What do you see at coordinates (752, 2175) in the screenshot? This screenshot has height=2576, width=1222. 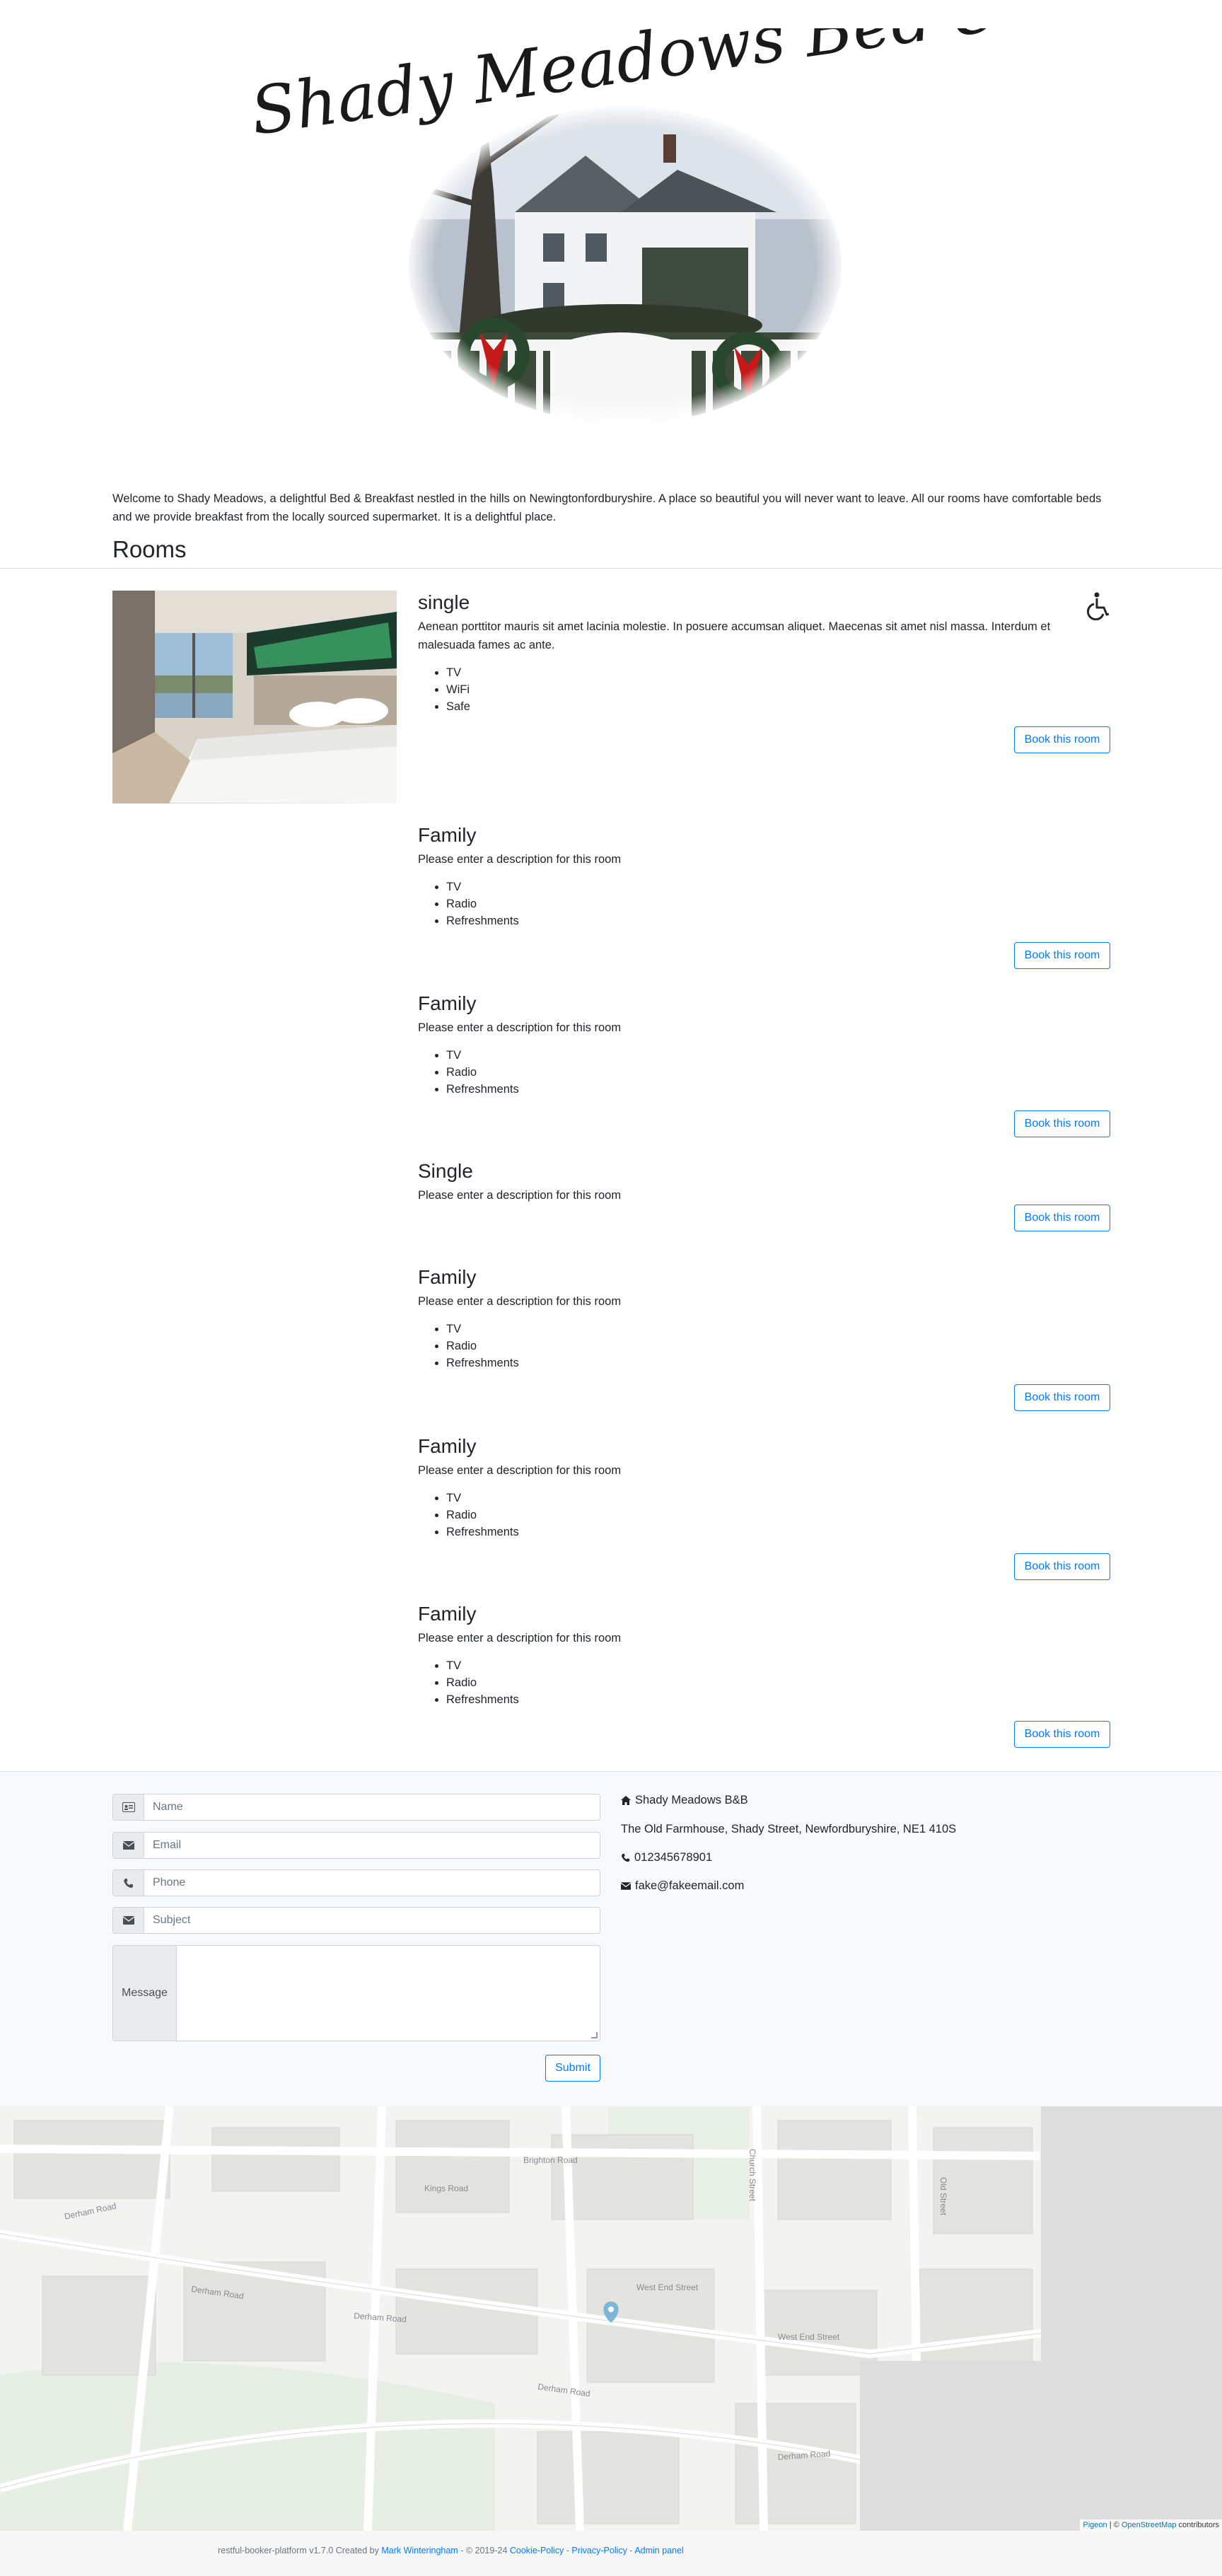 I see `map-street-label: Church Street` at bounding box center [752, 2175].